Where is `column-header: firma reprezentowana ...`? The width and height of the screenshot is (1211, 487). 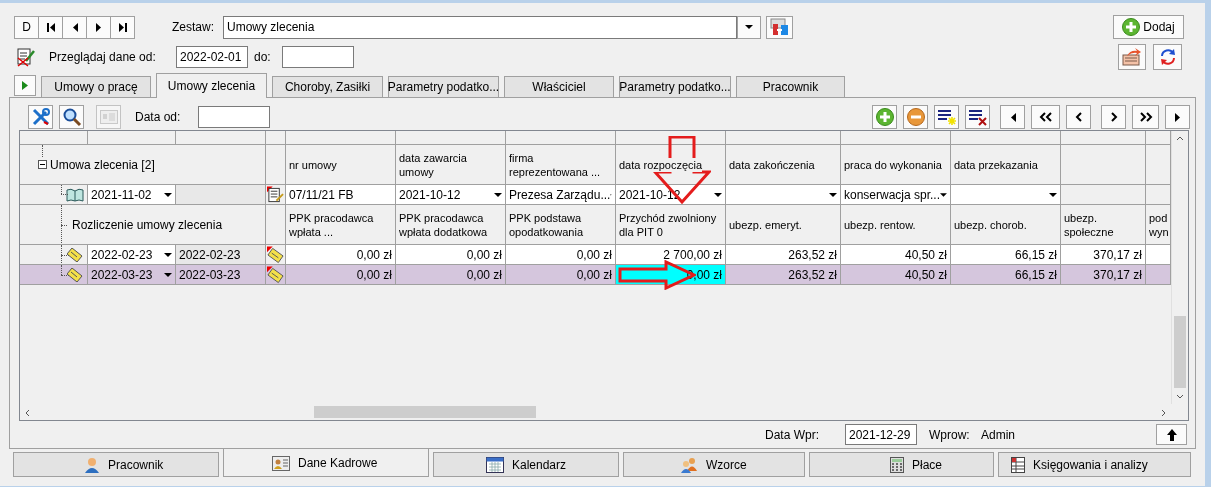
column-header: firma reprezentowana ... is located at coordinates (561, 165).